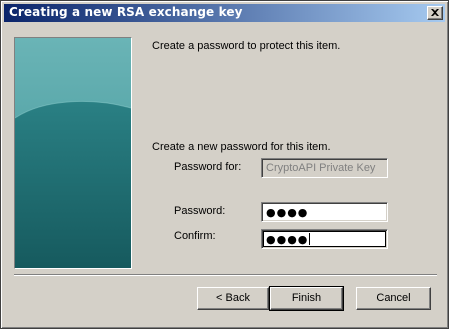 This screenshot has height=329, width=449. I want to click on title-bar: Creating a new RSA exchange key, so click(224, 13).